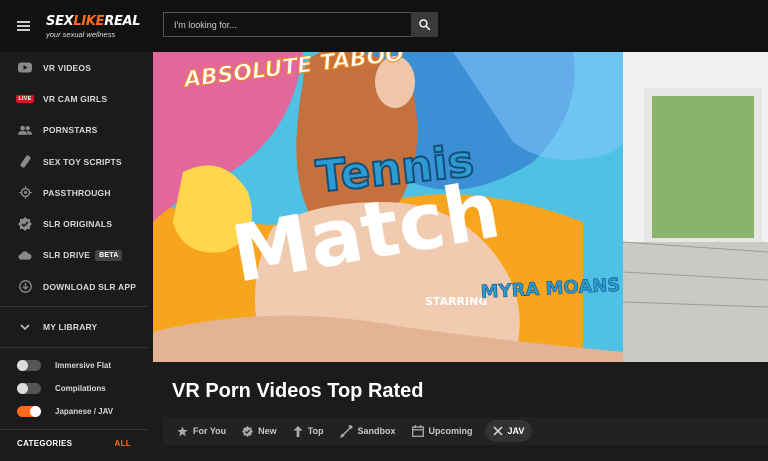  Describe the element at coordinates (450, 431) in the screenshot. I see `tab-label: Upcoming` at that location.